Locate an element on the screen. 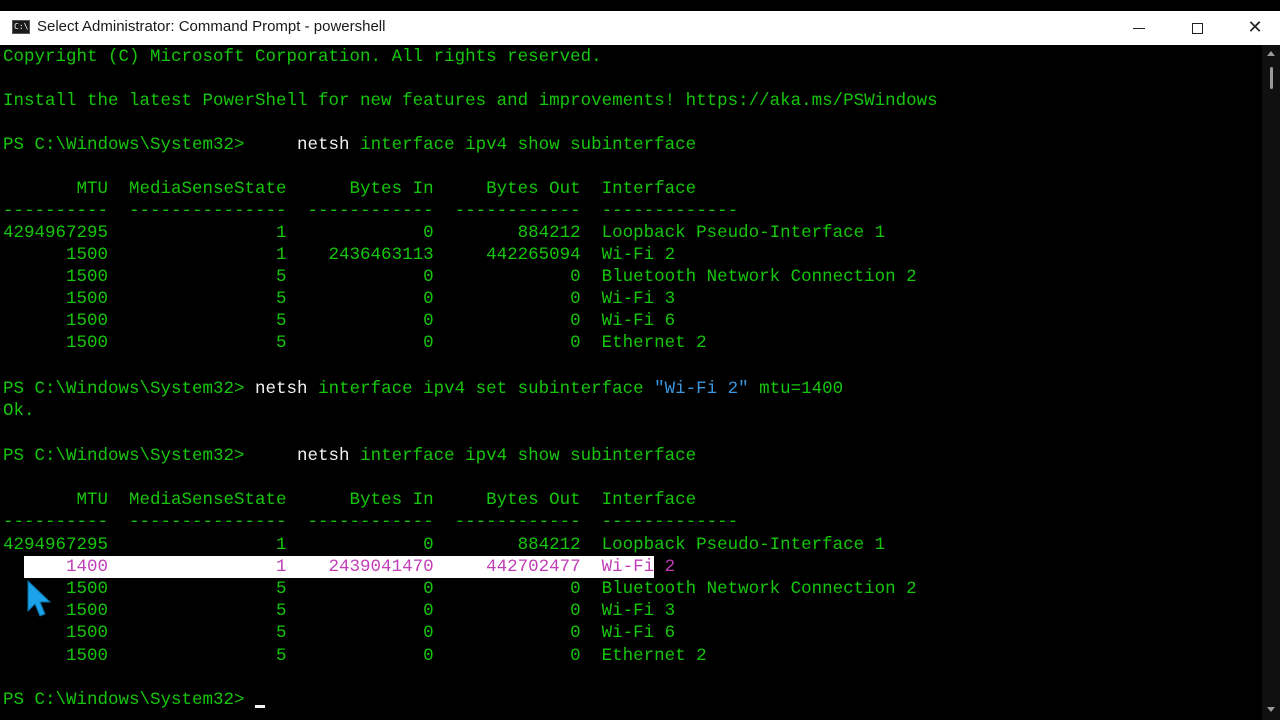 The image size is (1280, 720). scroll-down-icon is located at coordinates (1271, 709).